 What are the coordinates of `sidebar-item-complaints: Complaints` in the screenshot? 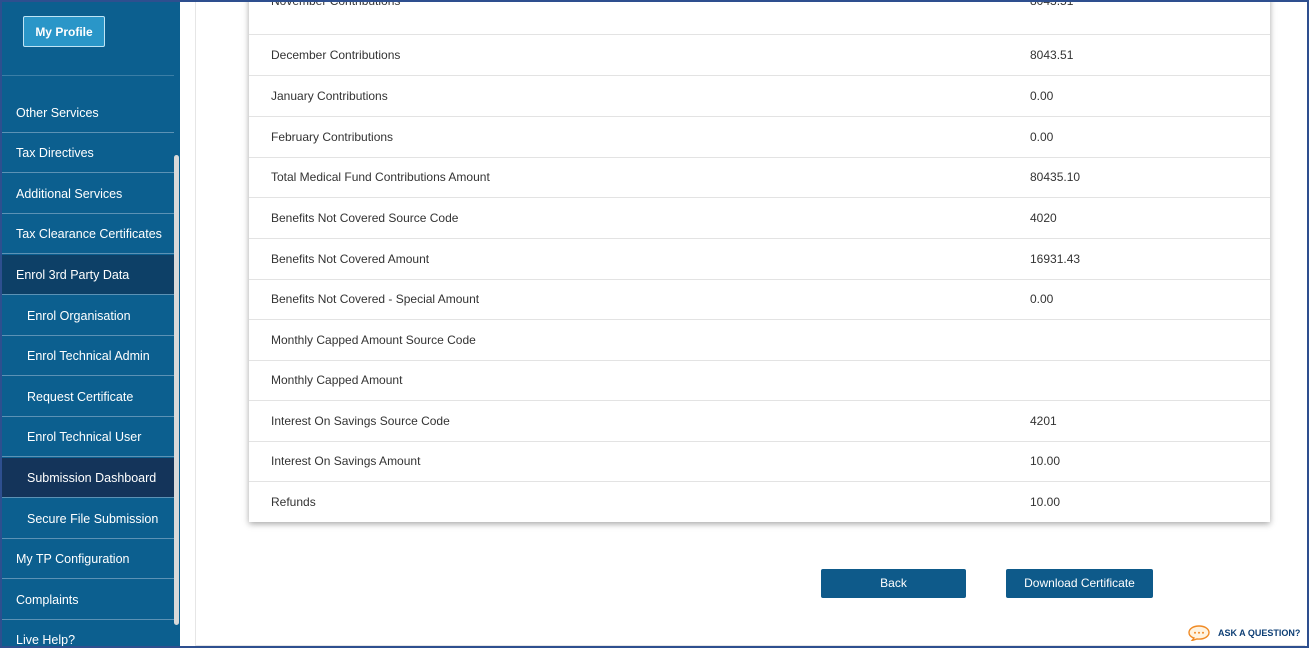 It's located at (88, 600).